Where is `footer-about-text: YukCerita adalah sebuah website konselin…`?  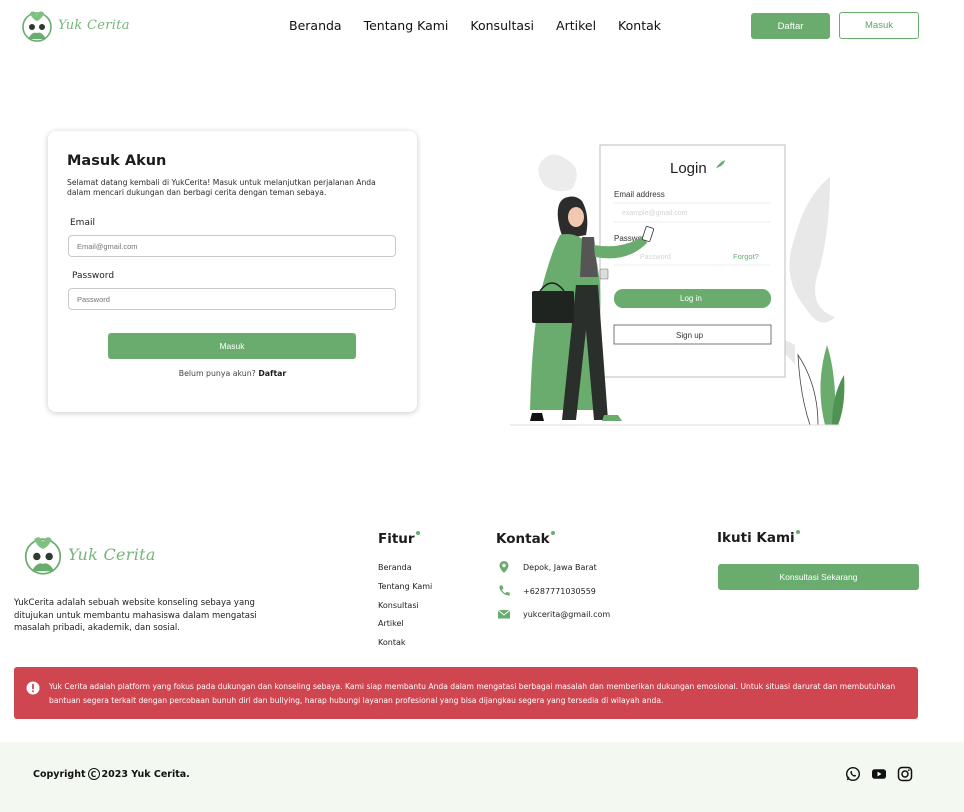 footer-about-text: YukCerita adalah sebuah website konselin… is located at coordinates (135, 615).